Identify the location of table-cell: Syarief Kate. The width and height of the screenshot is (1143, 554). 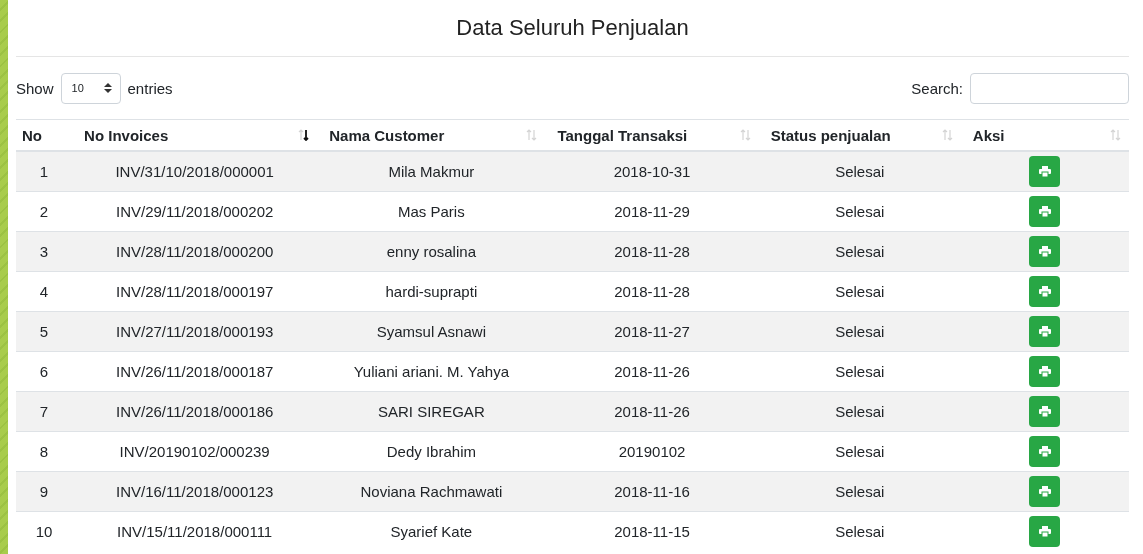
(431, 531).